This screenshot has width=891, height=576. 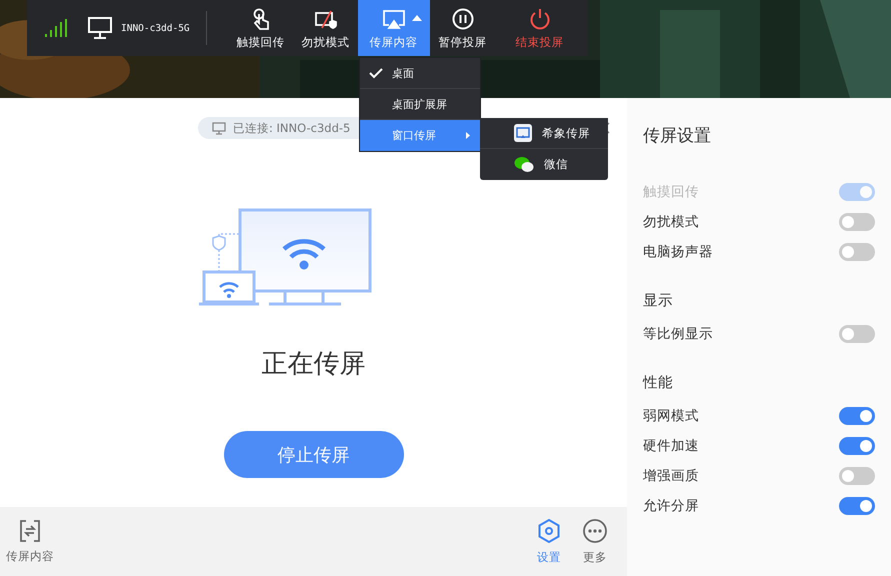 What do you see at coordinates (463, 19) in the screenshot?
I see `pause-icon` at bounding box center [463, 19].